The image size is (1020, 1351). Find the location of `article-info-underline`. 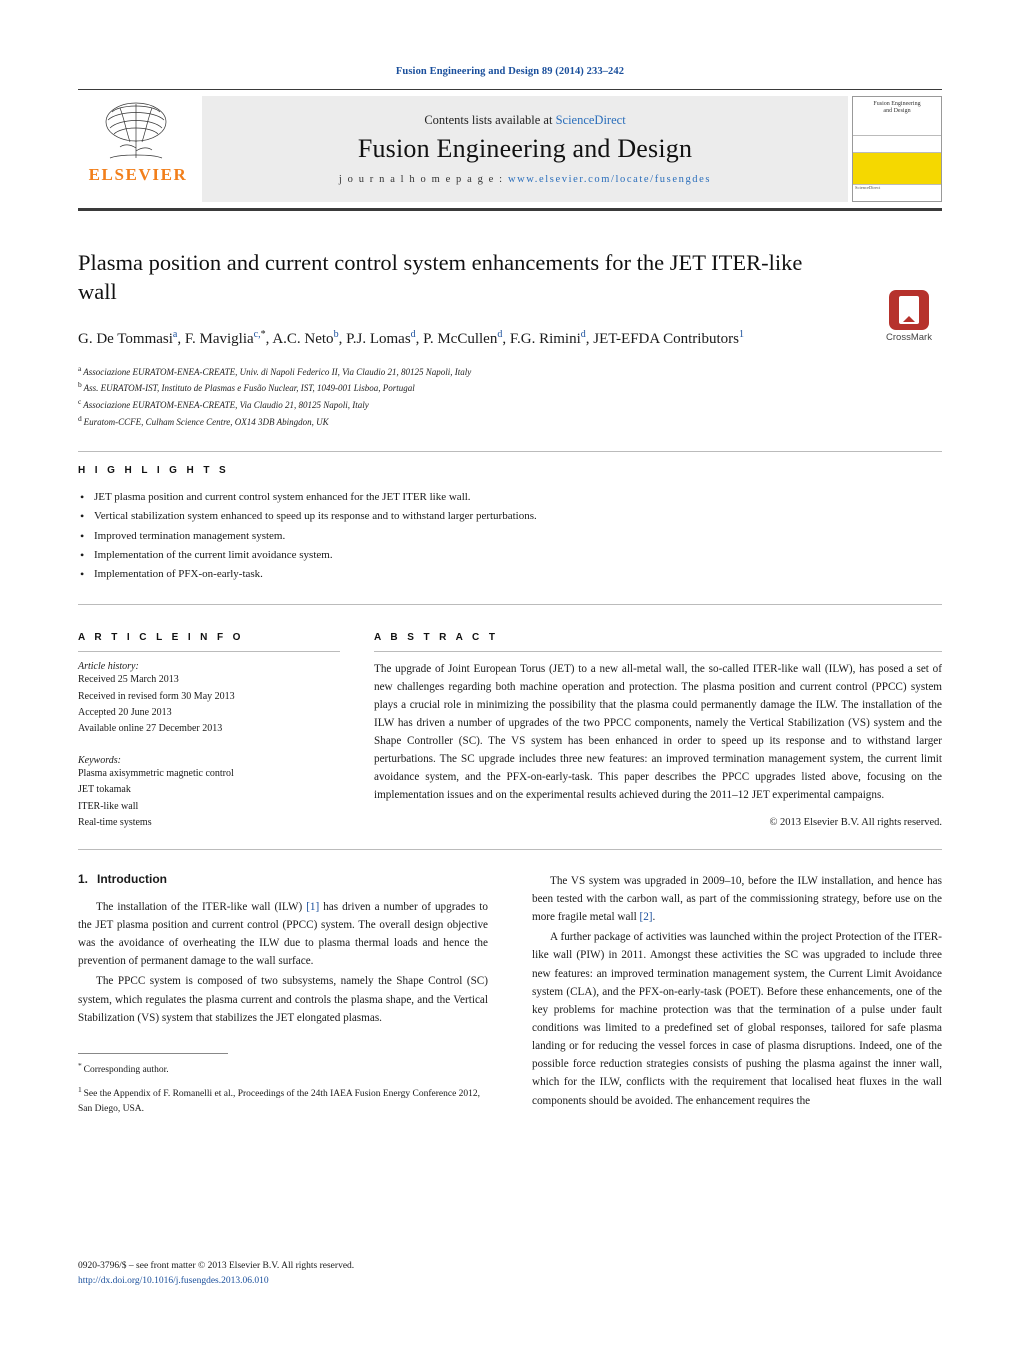

article-info-underline is located at coordinates (209, 652).